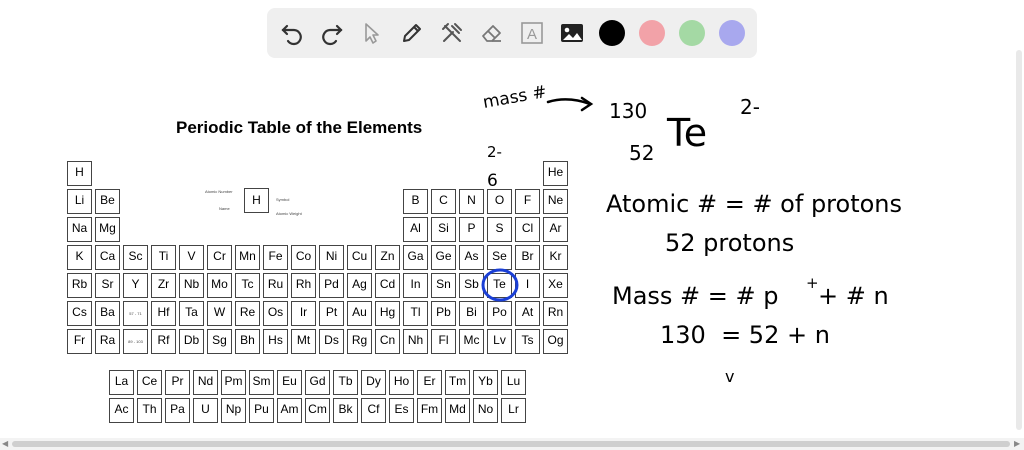 The height and width of the screenshot is (450, 1024). Describe the element at coordinates (1019, 240) in the screenshot. I see `vertical-scrollbar` at that location.